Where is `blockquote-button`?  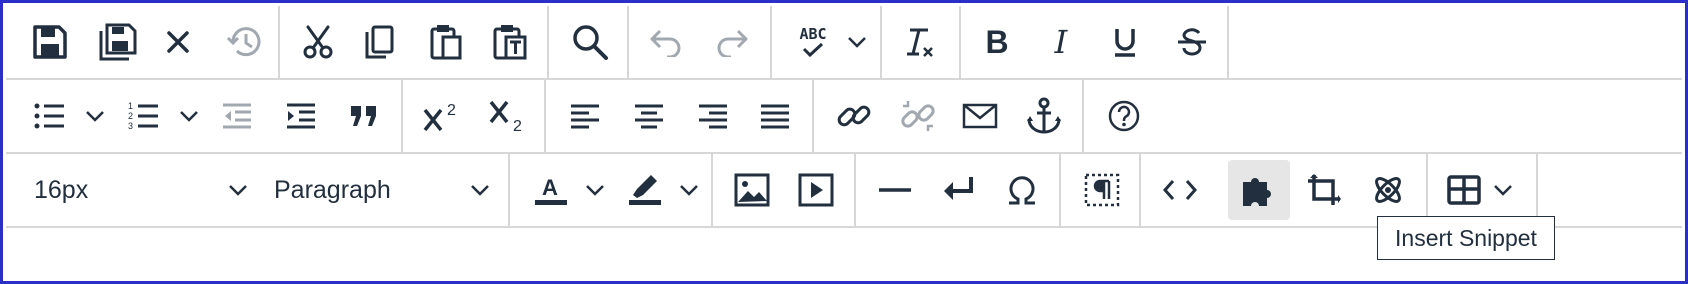
blockquote-button is located at coordinates (364, 116).